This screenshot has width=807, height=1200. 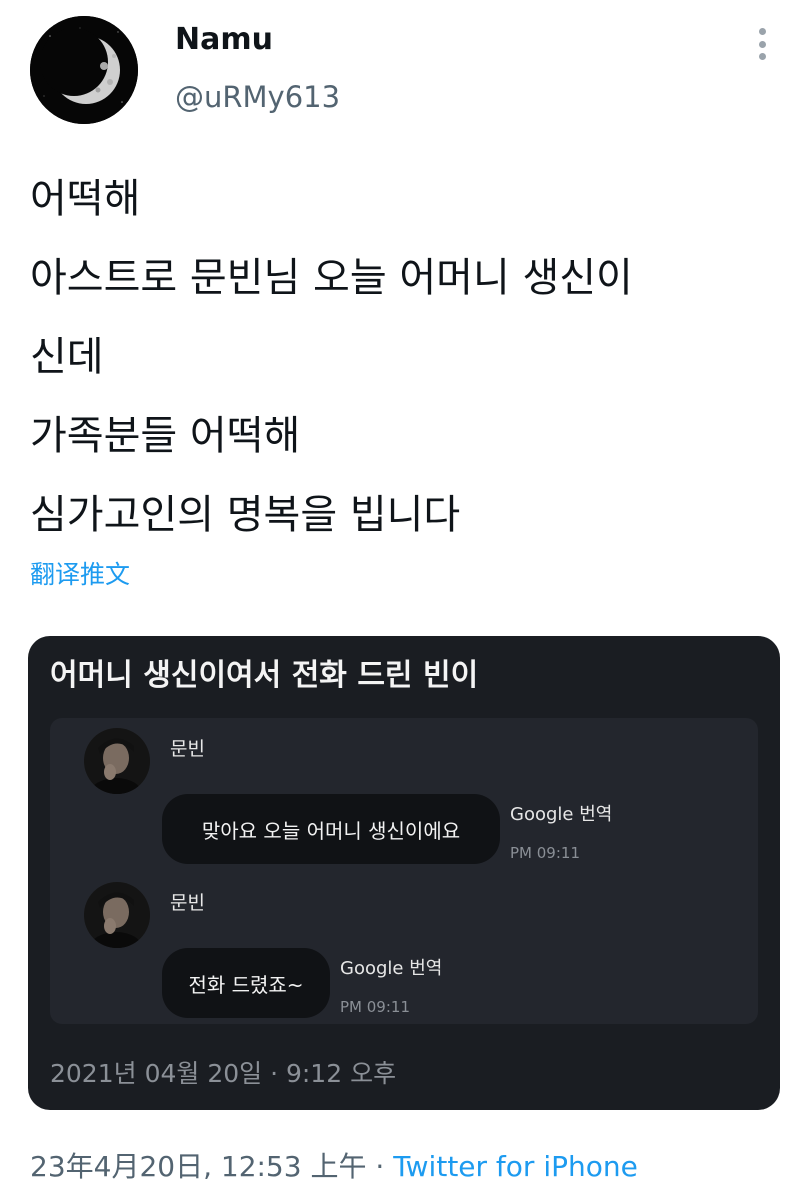 I want to click on tweet-text-line: 가족분들 어떡해, so click(x=165, y=436).